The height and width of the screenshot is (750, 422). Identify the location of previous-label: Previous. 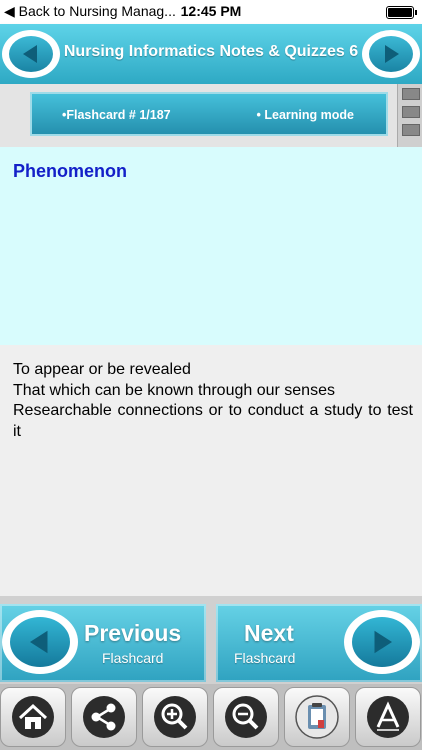
(133, 633).